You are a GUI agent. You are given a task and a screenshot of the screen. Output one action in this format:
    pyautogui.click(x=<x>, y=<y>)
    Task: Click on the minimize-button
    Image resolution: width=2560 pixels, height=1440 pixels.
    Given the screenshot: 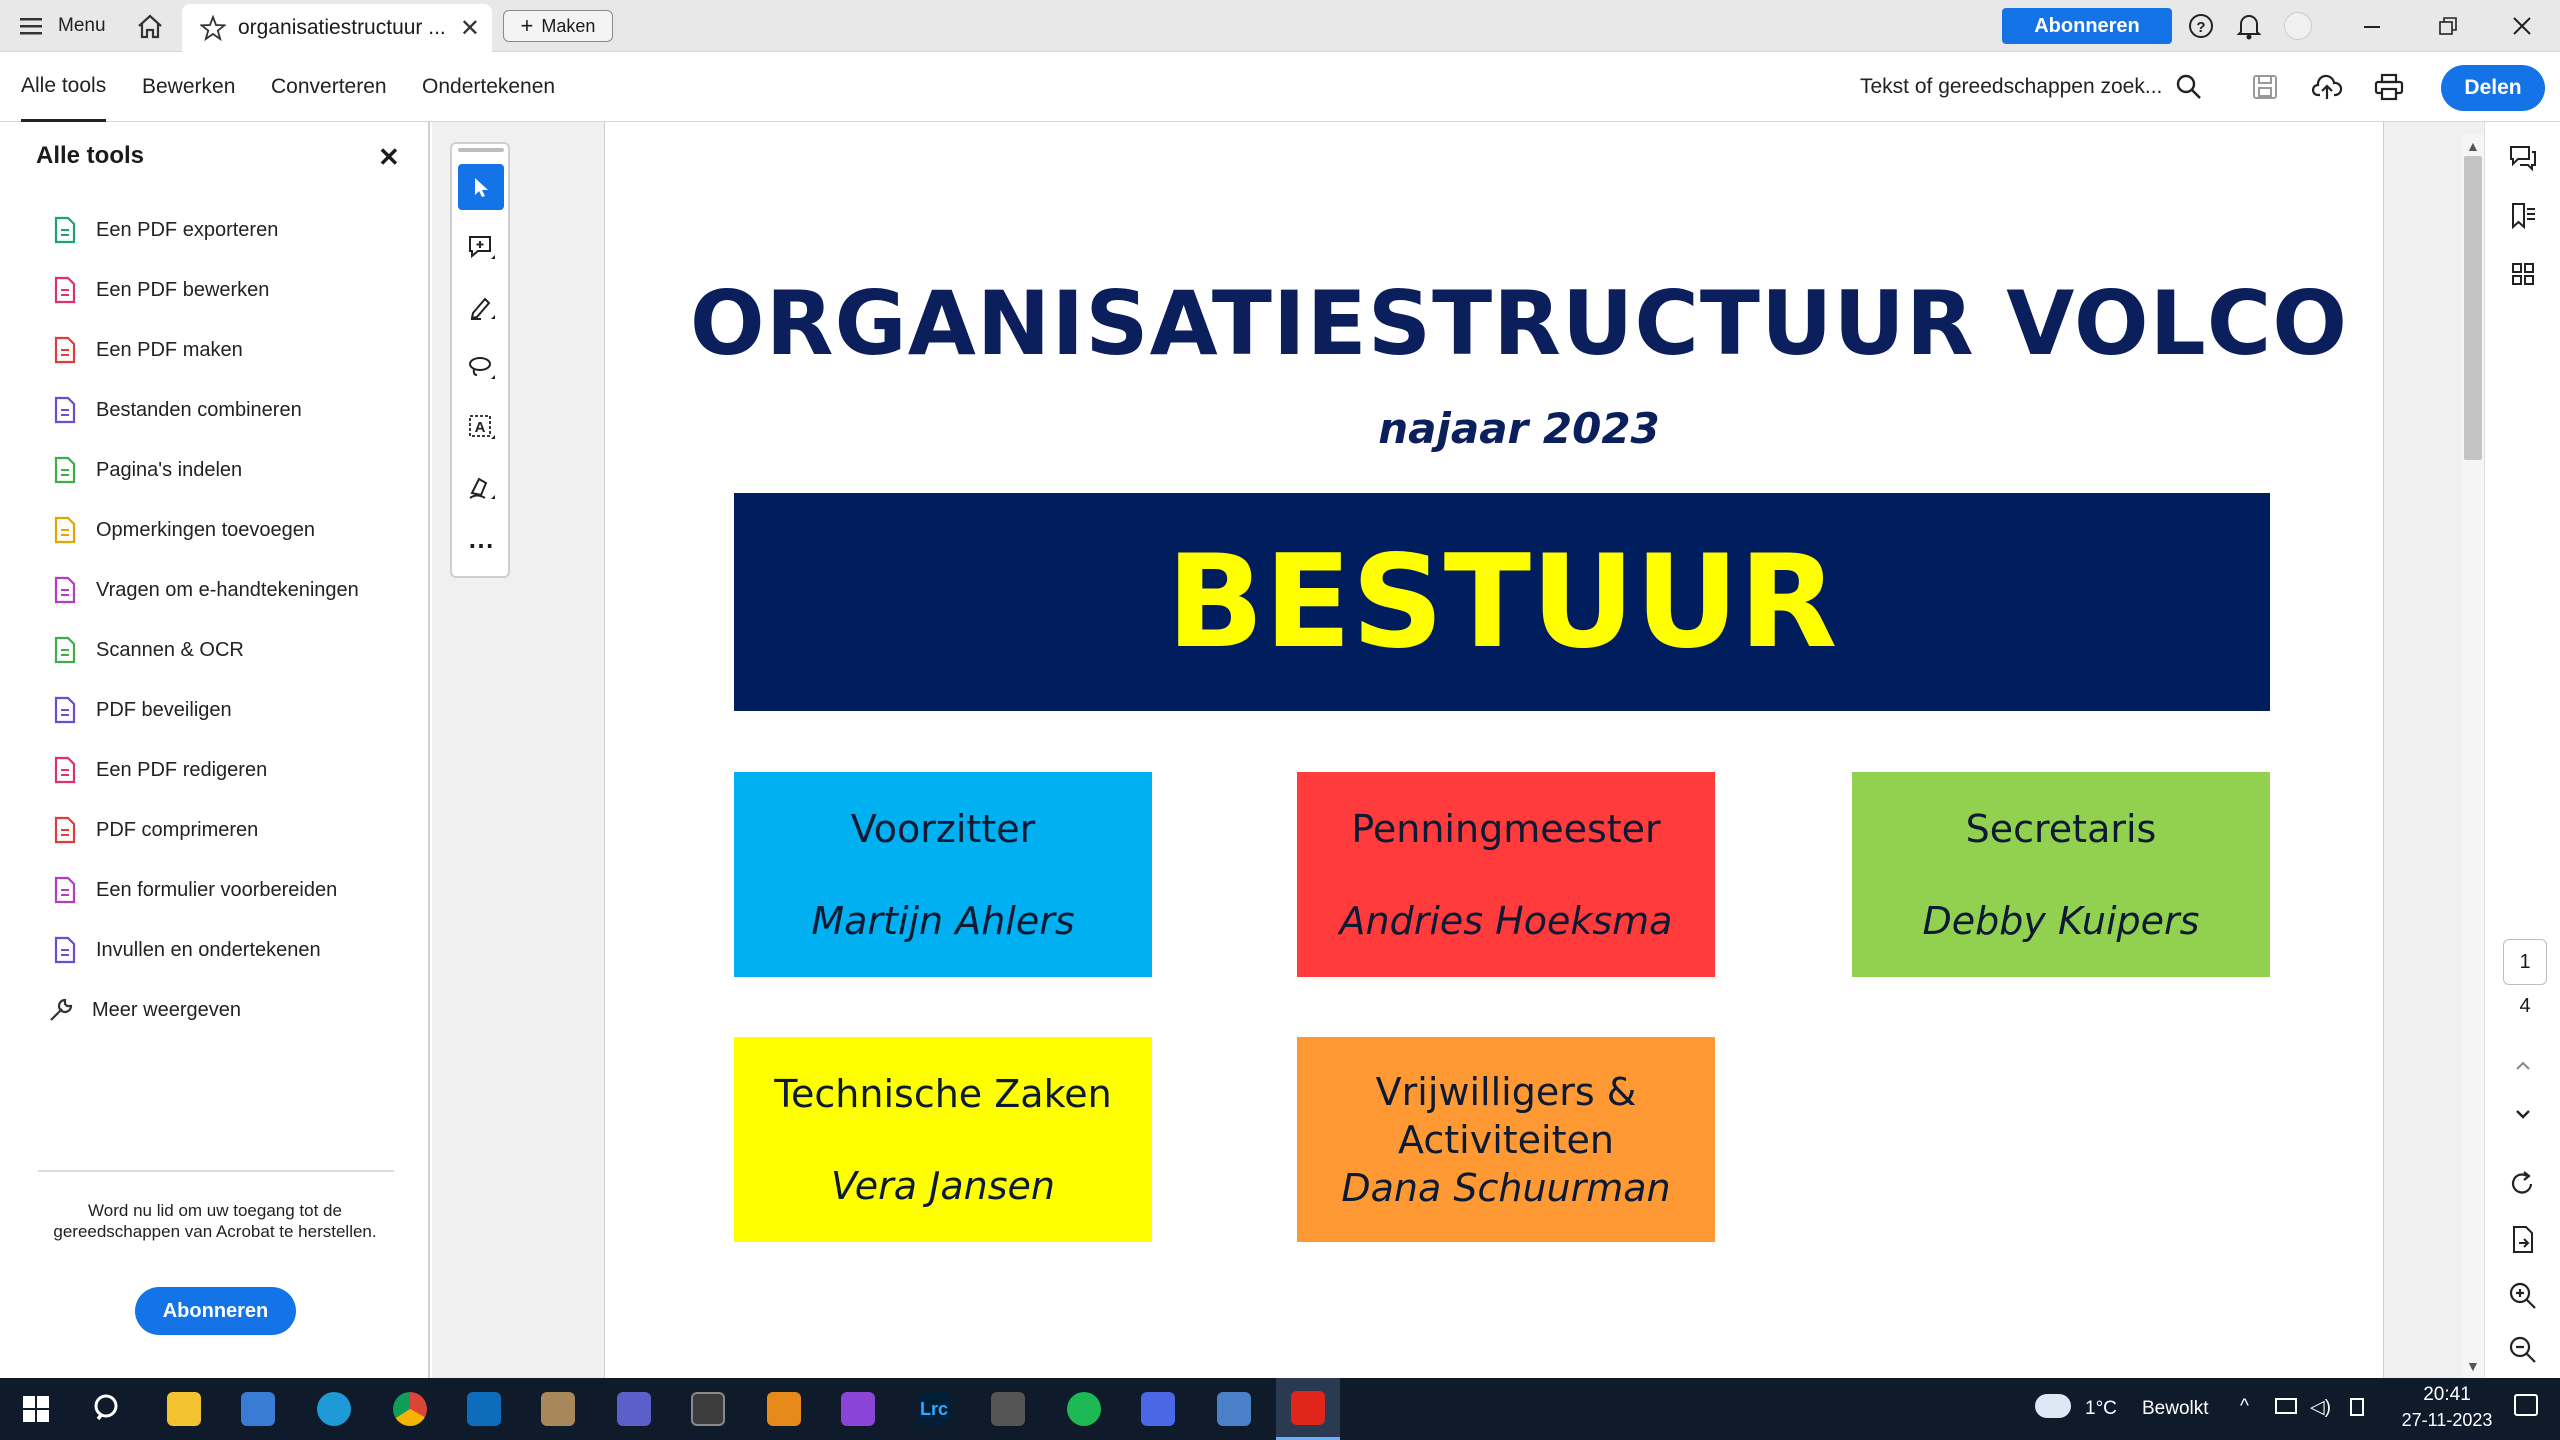 What is the action you would take?
    pyautogui.click(x=2372, y=26)
    